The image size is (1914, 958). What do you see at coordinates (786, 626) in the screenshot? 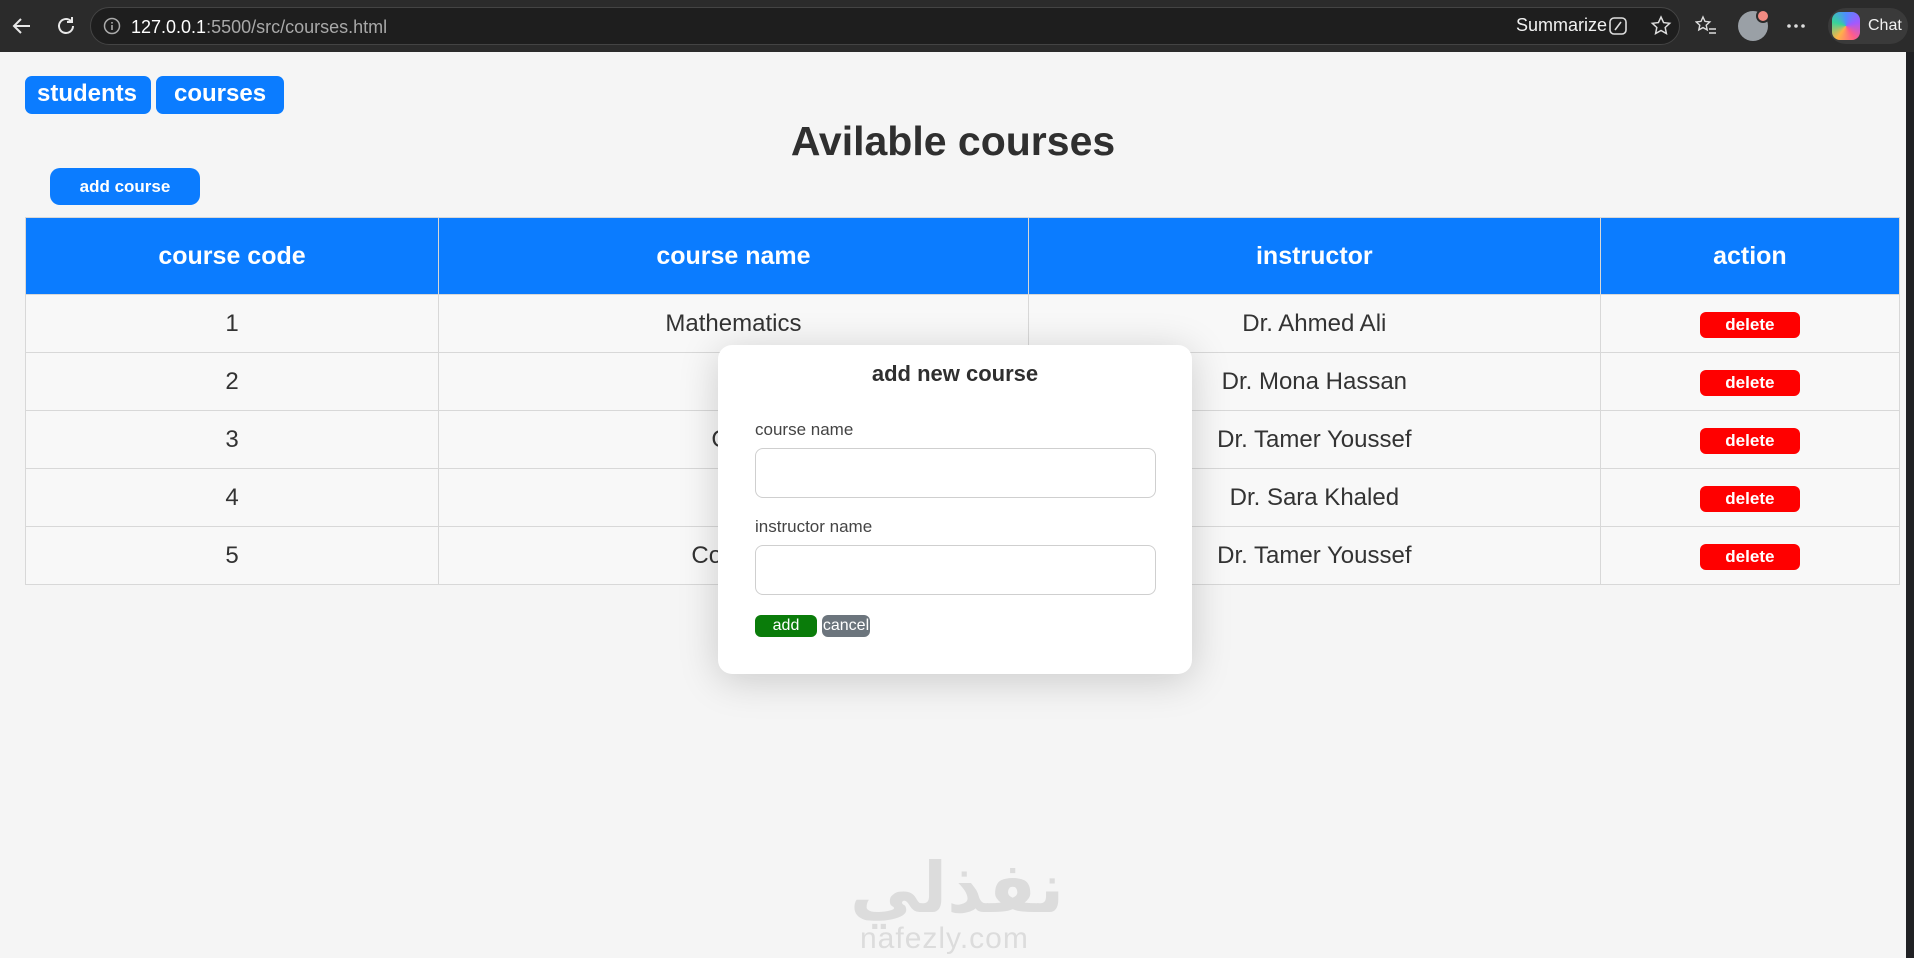
I see `modal-add-button: add` at bounding box center [786, 626].